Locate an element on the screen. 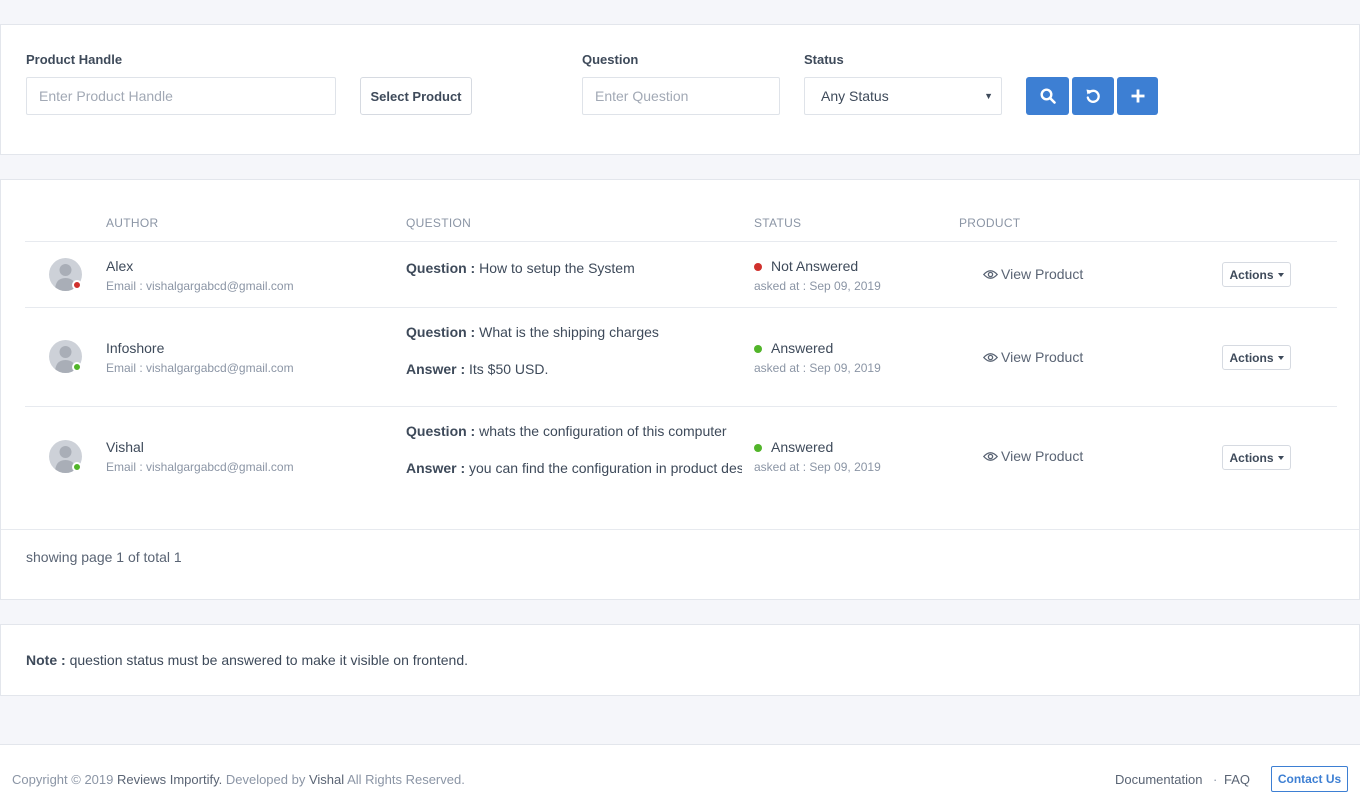  question-value: How to setup the System is located at coordinates (557, 268).